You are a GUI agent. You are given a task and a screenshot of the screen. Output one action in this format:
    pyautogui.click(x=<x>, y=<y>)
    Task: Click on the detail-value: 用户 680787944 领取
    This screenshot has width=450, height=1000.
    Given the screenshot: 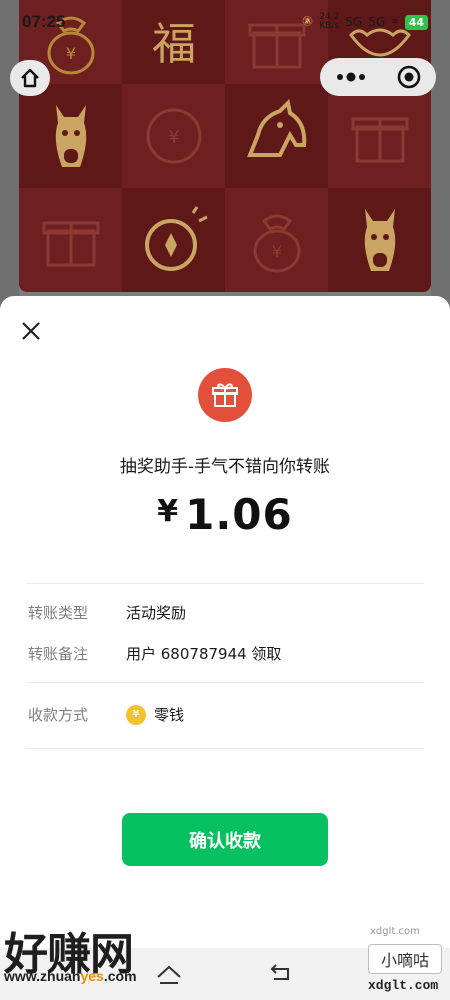 What is the action you would take?
    pyautogui.click(x=204, y=654)
    